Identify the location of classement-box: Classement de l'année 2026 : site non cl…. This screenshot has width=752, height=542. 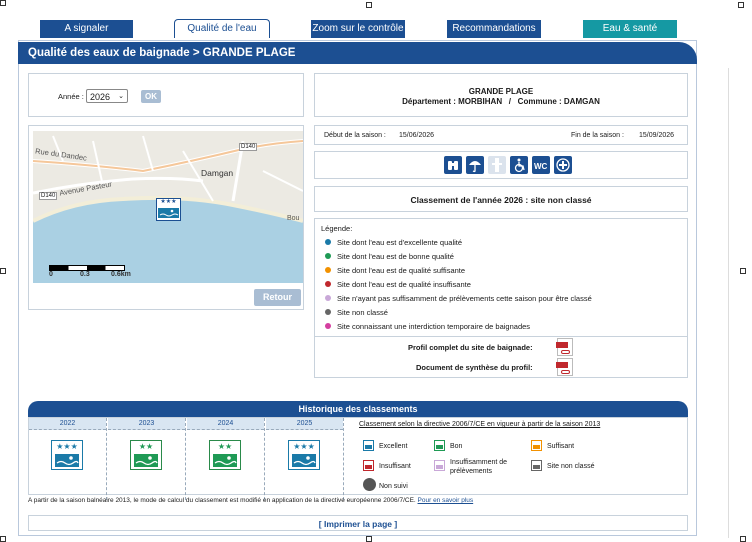
(501, 199).